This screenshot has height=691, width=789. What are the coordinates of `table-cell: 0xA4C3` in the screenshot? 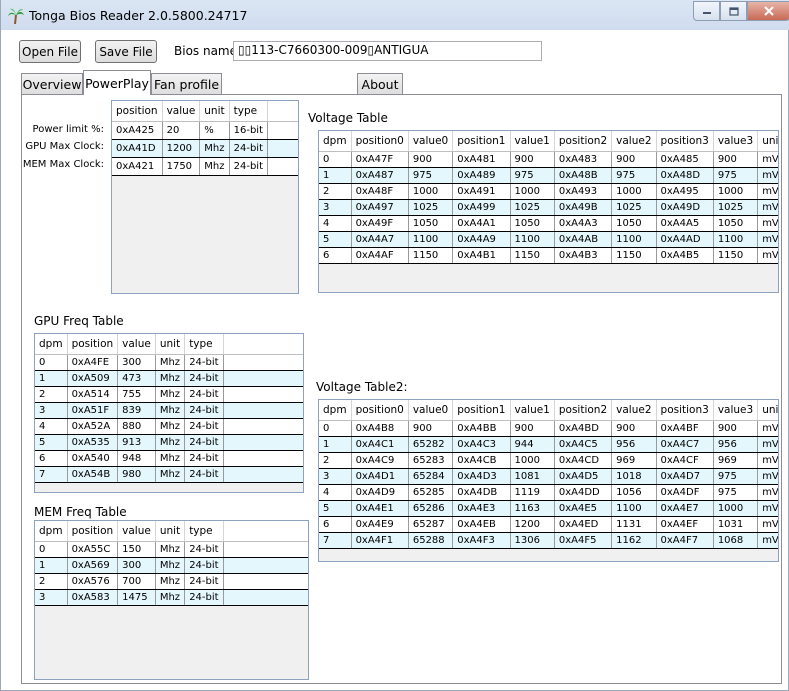 It's located at (481, 444).